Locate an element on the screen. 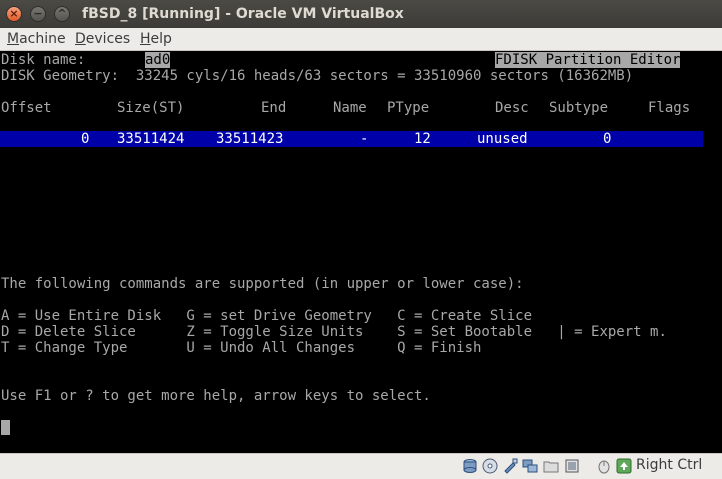  header-size: Size(ST) is located at coordinates (151, 108).